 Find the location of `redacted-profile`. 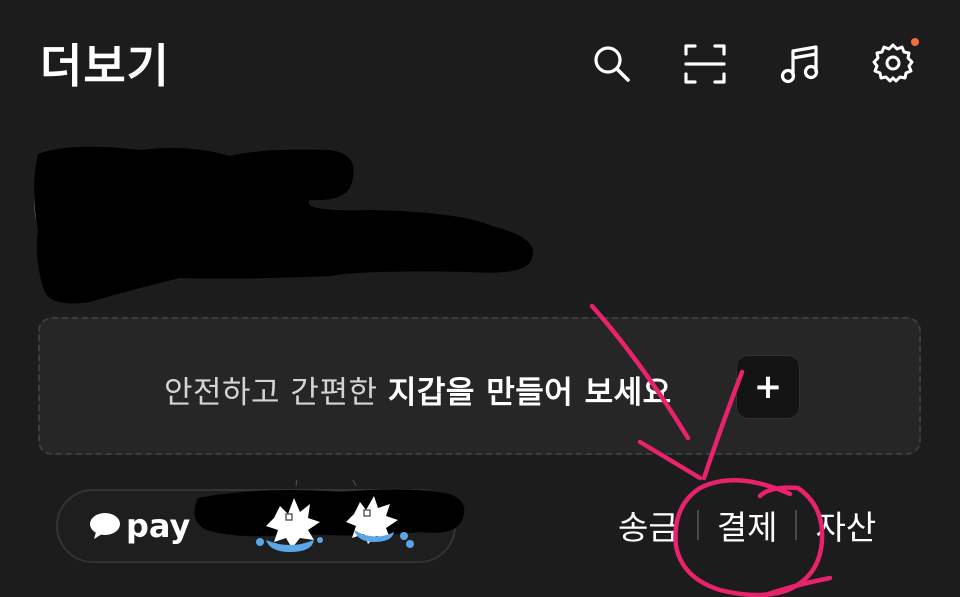

redacted-profile is located at coordinates (284, 225).